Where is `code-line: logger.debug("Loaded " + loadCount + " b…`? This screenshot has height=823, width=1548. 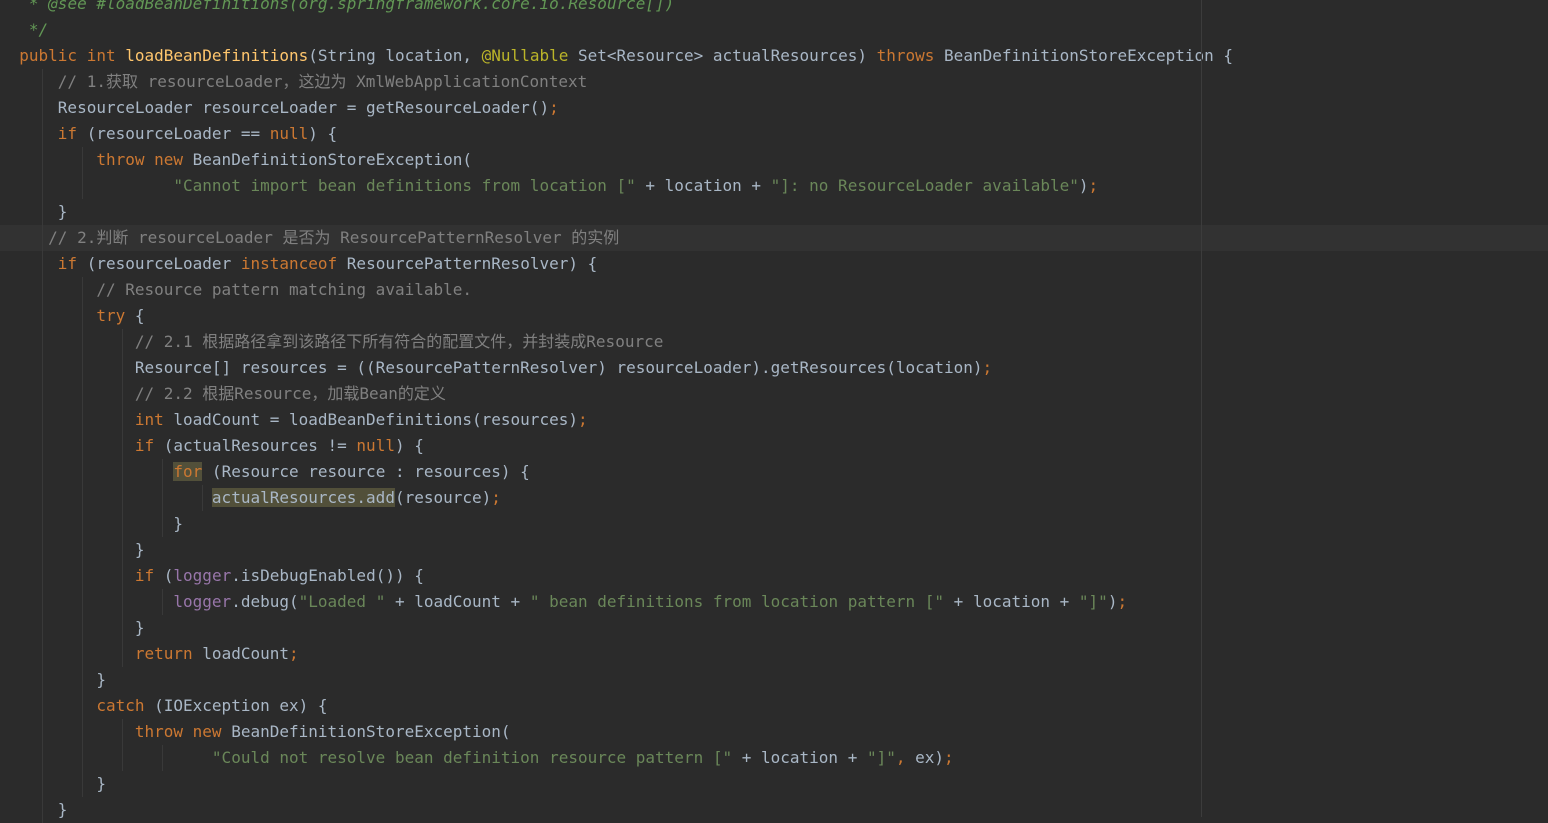
code-line: logger.debug("Loaded " + loadCount + " b… is located at coordinates (774, 602).